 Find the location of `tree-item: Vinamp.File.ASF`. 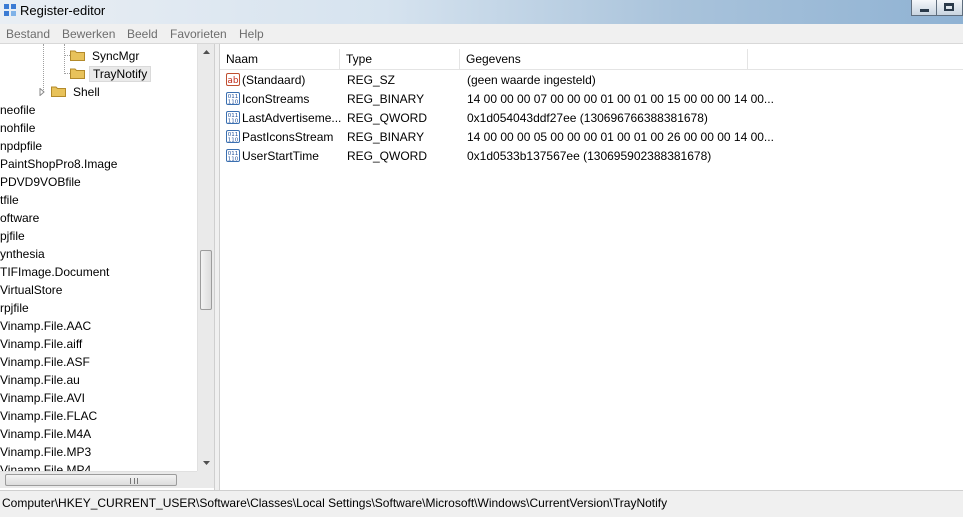

tree-item: Vinamp.File.ASF is located at coordinates (45, 362).